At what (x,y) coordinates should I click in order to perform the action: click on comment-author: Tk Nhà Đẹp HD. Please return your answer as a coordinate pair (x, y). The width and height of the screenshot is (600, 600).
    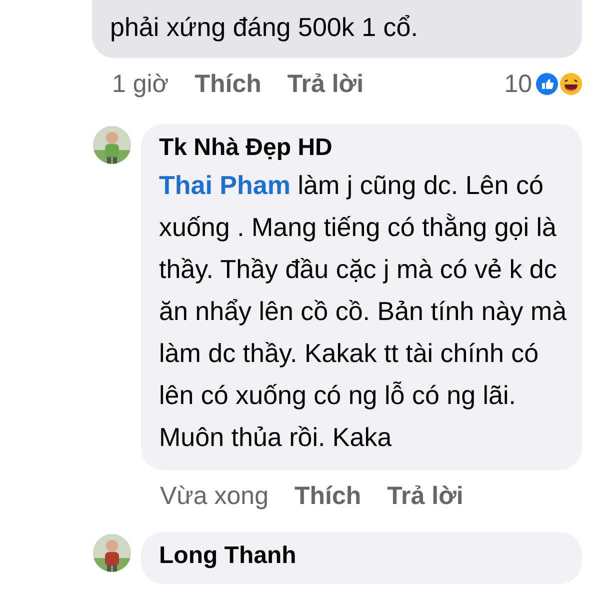
    Looking at the image, I should click on (363, 148).